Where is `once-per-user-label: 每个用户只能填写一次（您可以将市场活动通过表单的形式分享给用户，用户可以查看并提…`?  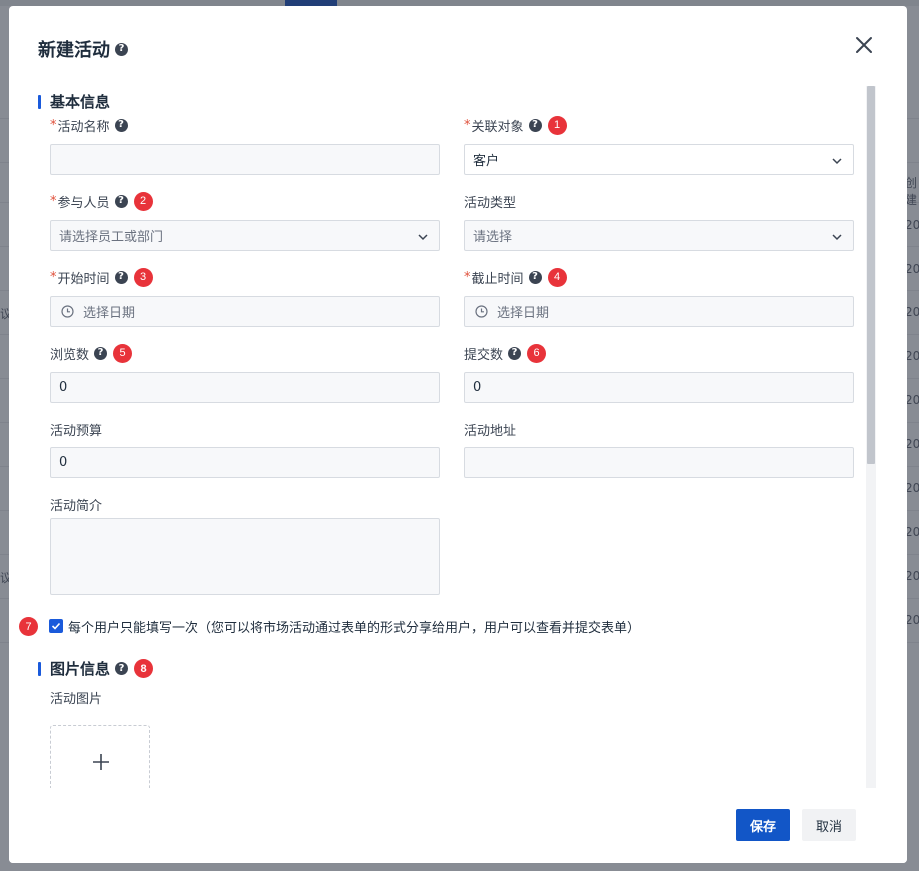 once-per-user-label: 每个用户只能填写一次（您可以将市场活动通过表单的形式分享给用户，用户可以查看并提… is located at coordinates (354, 626).